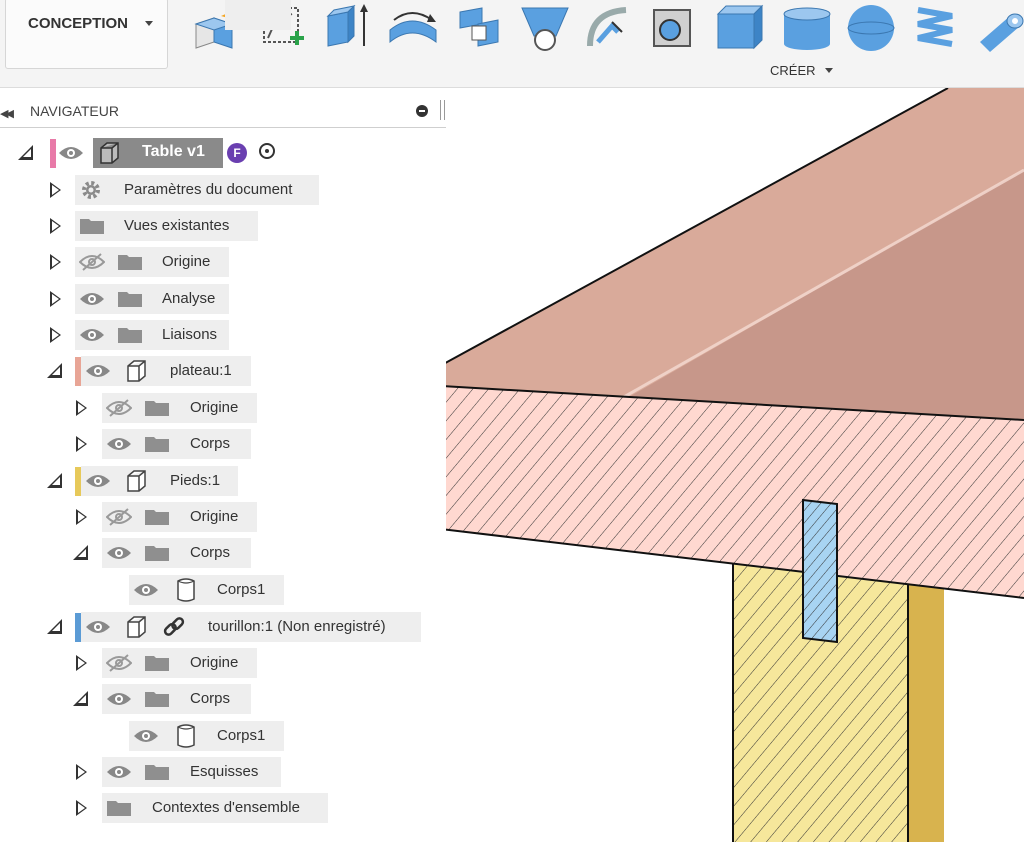 Image resolution: width=1024 pixels, height=847 pixels. What do you see at coordinates (838, 701) in the screenshot?
I see `leg-body` at bounding box center [838, 701].